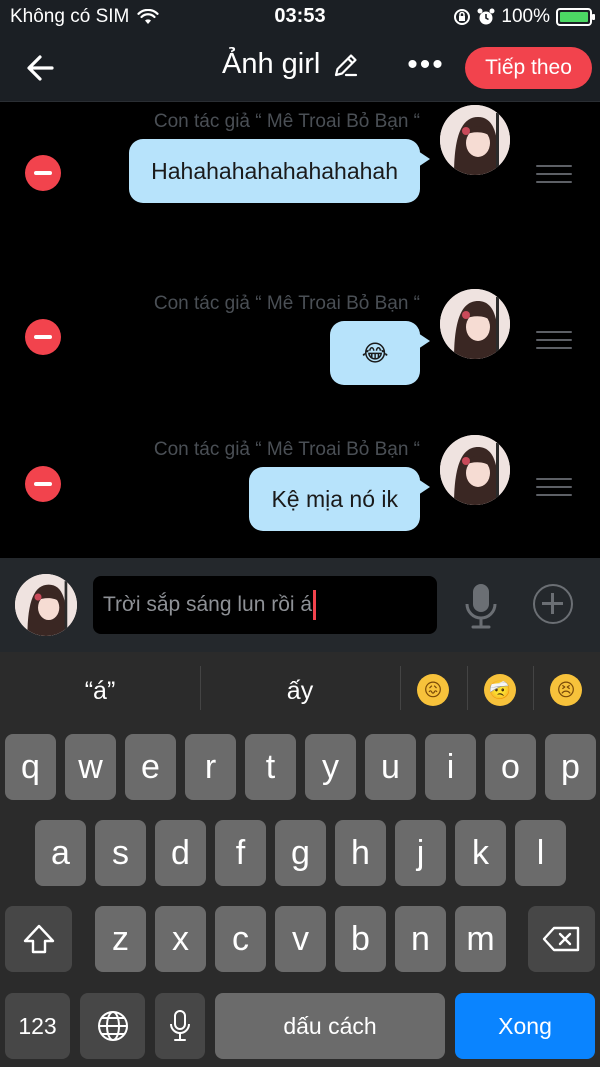 The image size is (600, 1067). I want to click on key: v, so click(300, 939).